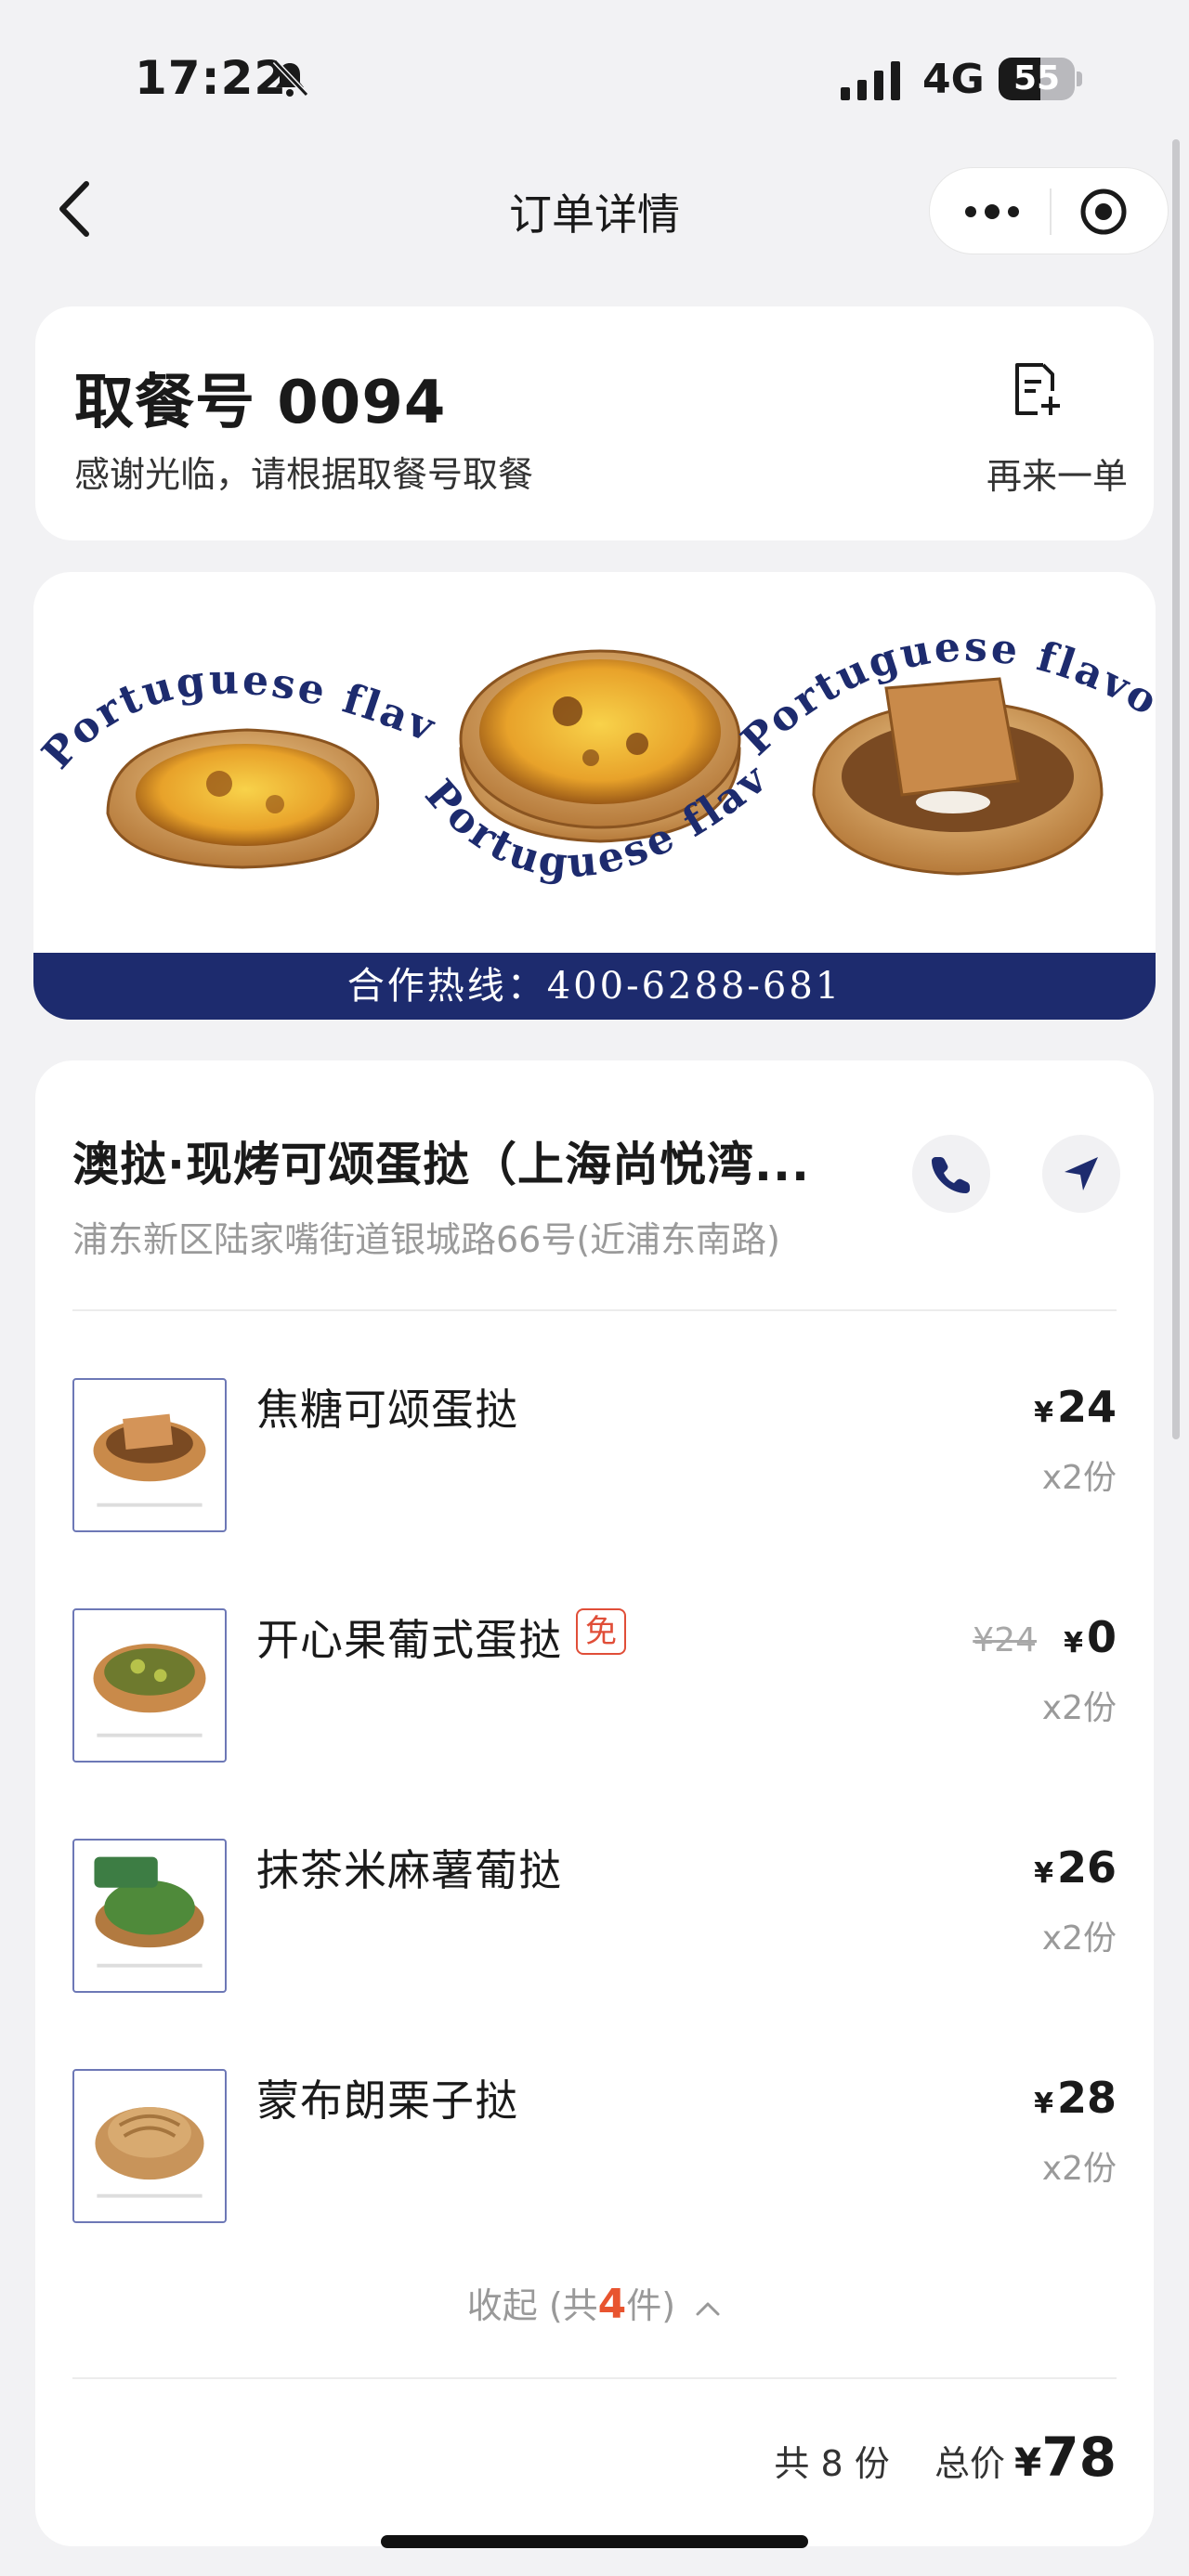 The height and width of the screenshot is (2576, 1189). Describe the element at coordinates (958, 777) in the screenshot. I see `tart-right-image` at that location.